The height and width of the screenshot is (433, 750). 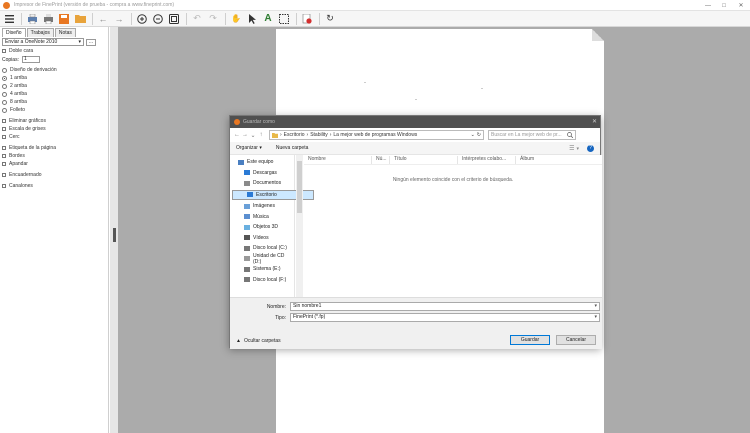 What do you see at coordinates (55, 78) in the screenshot?
I see `radio-option: 1 arriba` at bounding box center [55, 78].